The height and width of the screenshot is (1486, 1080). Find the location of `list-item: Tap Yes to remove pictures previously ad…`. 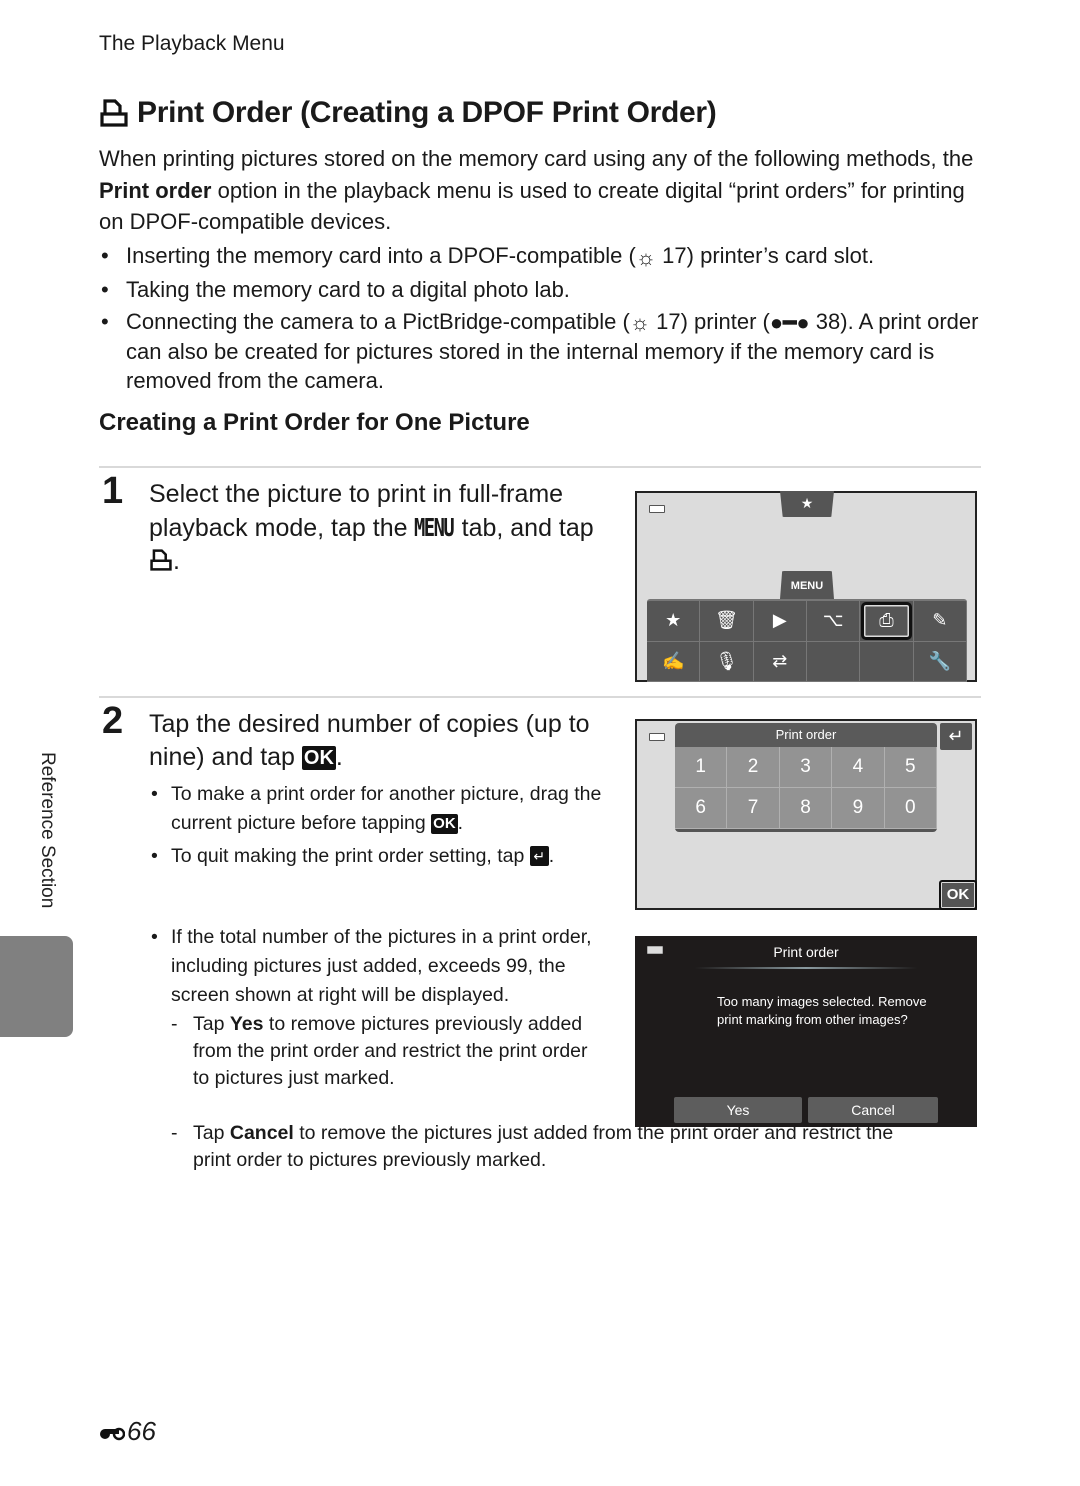

list-item: Tap Yes to remove pictures previously ad… is located at coordinates (390, 1051).